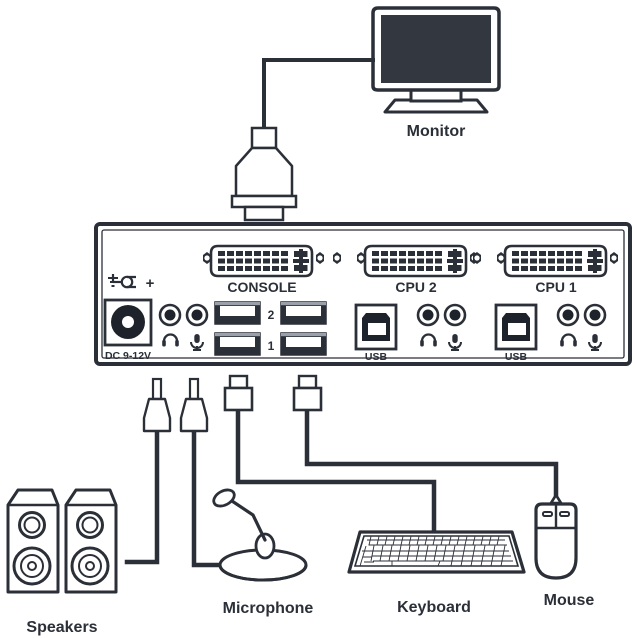 This screenshot has width=637, height=638. Describe the element at coordinates (516, 327) in the screenshot. I see `cpu1-usb-b-port` at that location.